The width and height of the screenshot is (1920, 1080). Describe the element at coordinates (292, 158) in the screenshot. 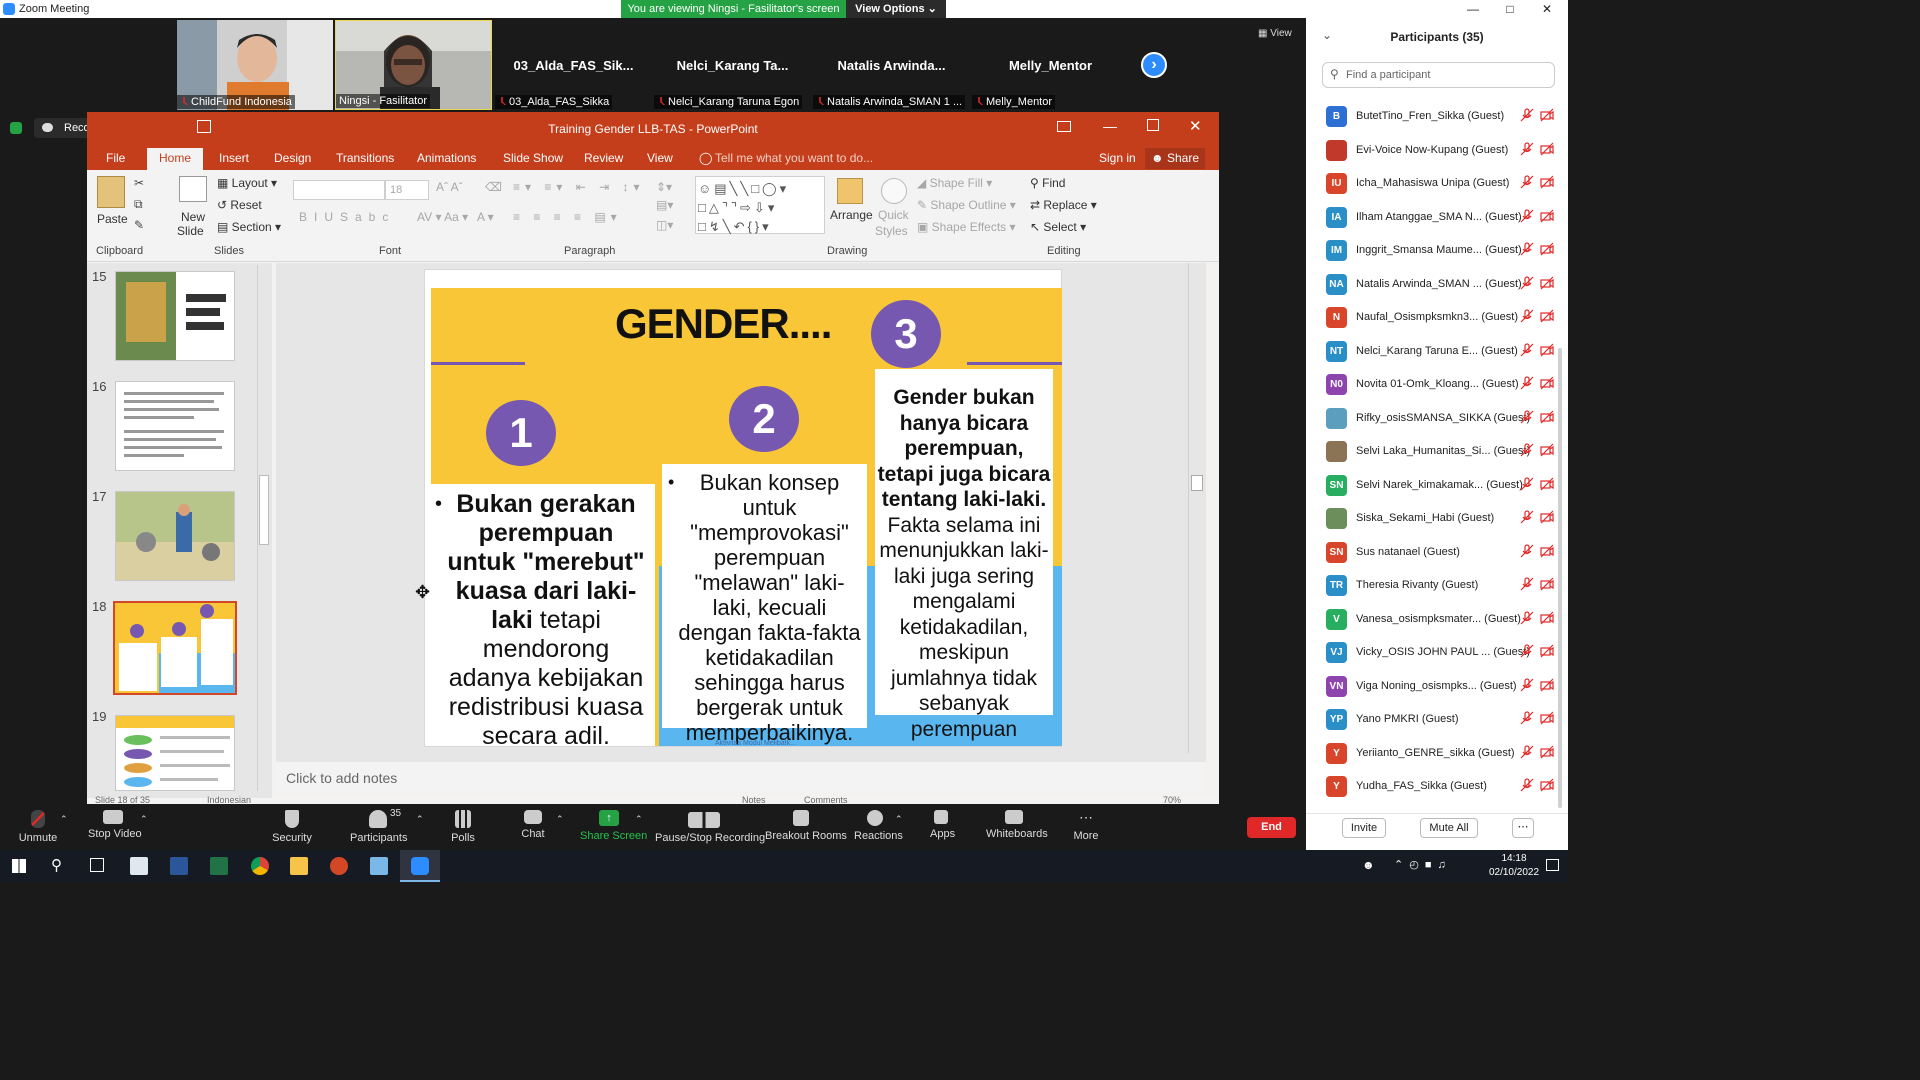

I see `tab-design: Design` at that location.